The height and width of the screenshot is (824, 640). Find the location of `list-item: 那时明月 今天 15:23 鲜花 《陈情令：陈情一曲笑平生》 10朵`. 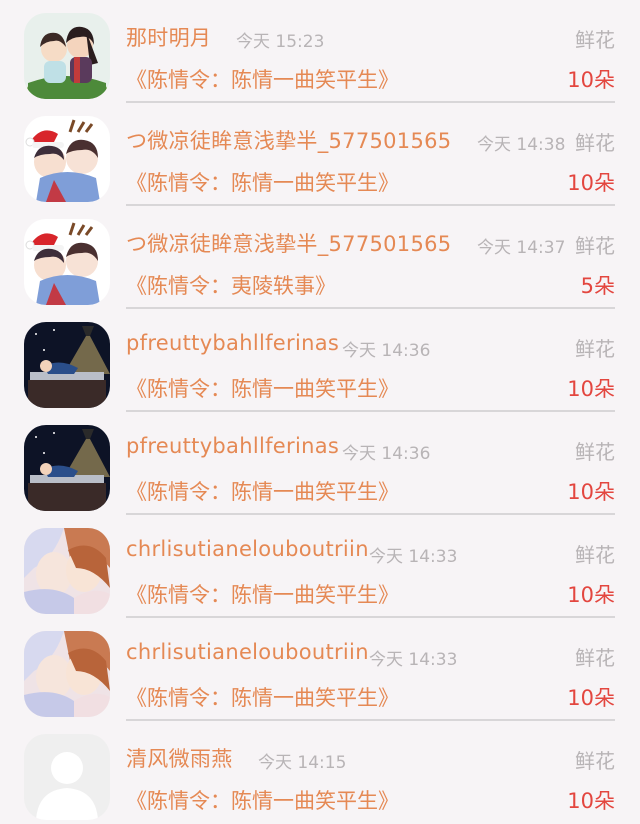

list-item: 那时明月 今天 15:23 鲜花 《陈情令：陈情一曲笑平生》 10朵 is located at coordinates (320, 51).